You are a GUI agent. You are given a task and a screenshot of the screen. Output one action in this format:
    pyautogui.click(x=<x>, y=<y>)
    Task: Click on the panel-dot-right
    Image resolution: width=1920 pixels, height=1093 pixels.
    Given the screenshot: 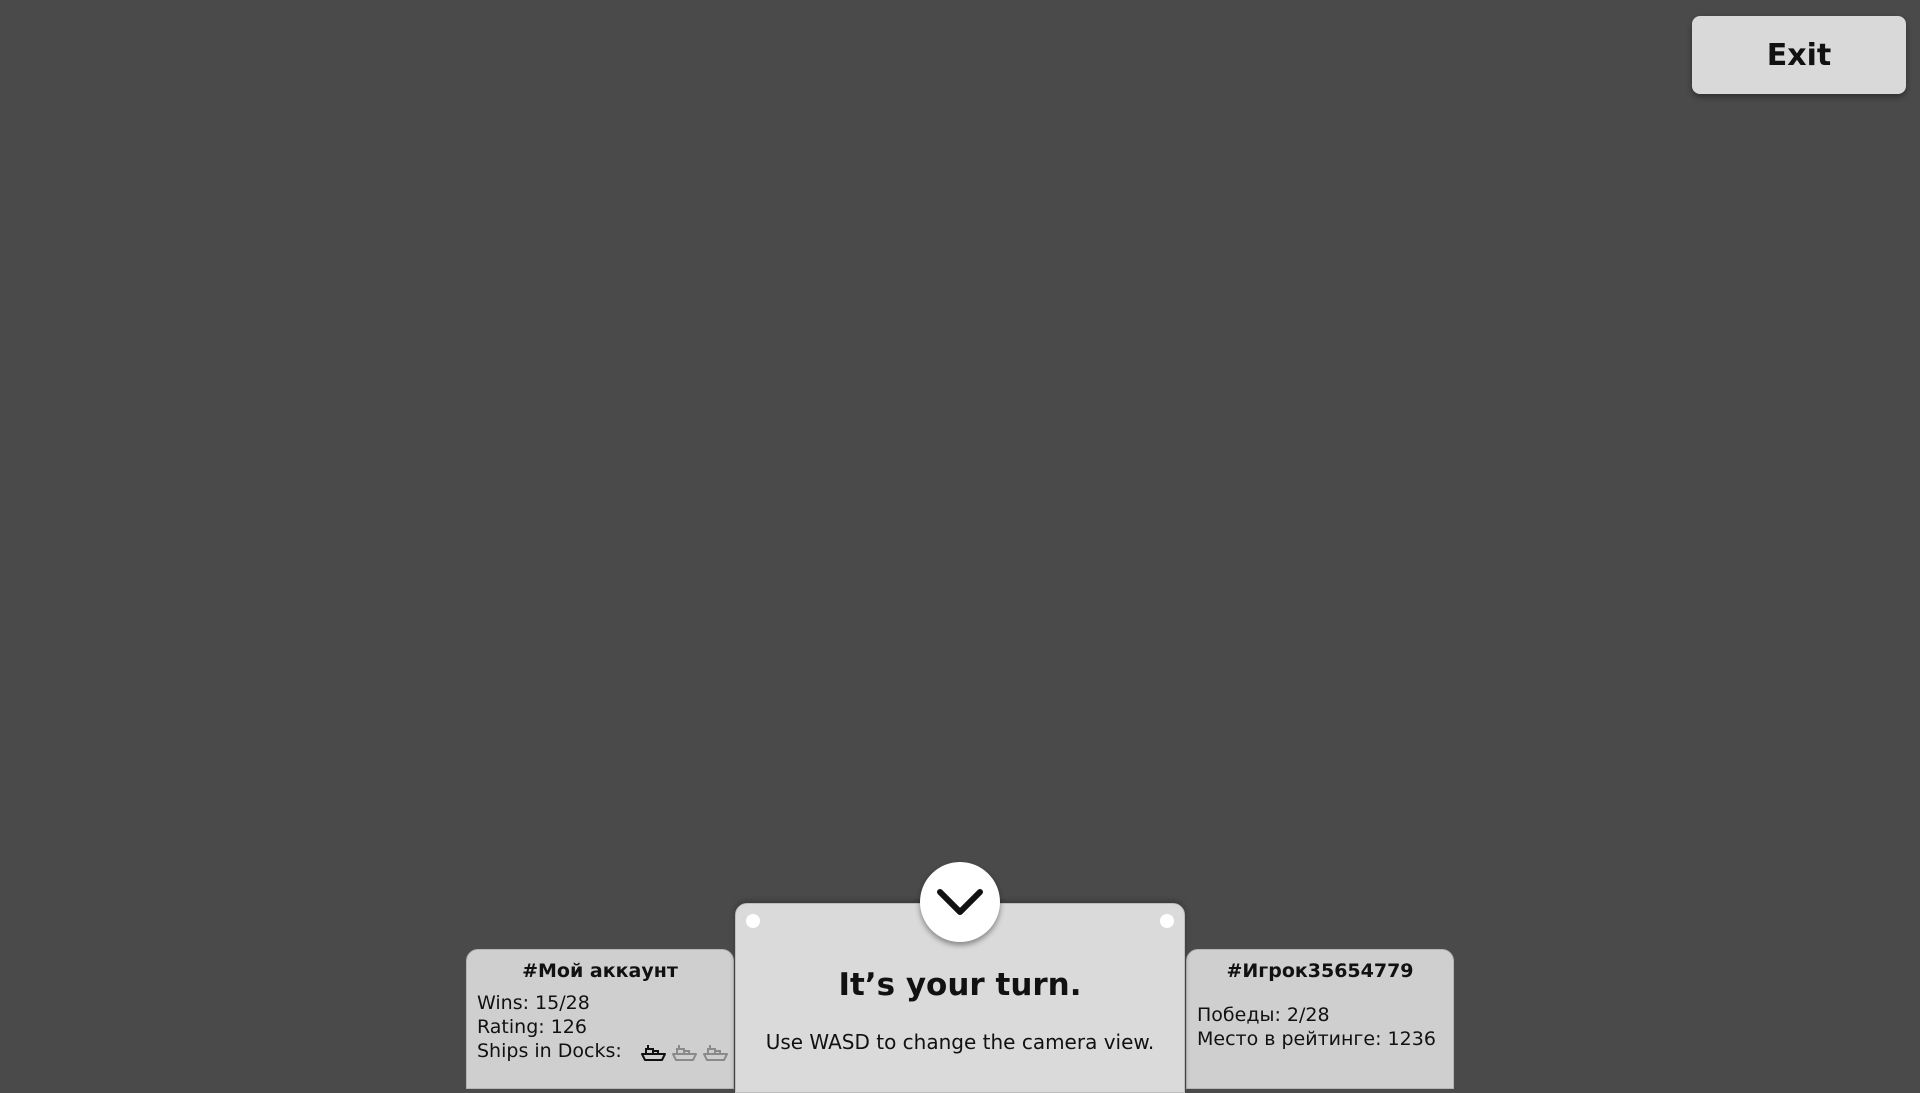 What is the action you would take?
    pyautogui.click(x=1167, y=921)
    